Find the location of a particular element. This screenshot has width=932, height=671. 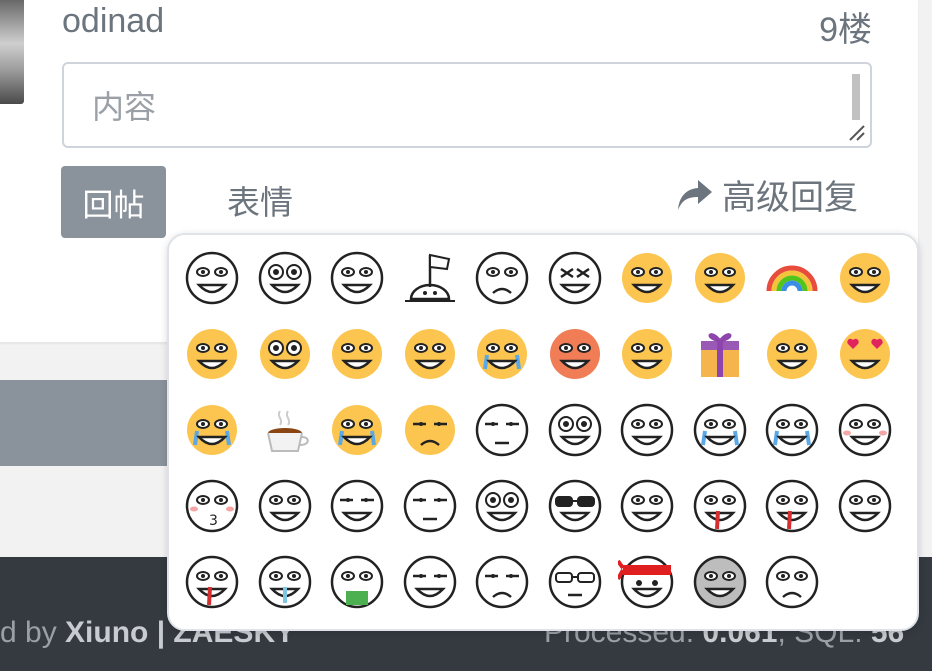

emoji-smile is located at coordinates (357, 278).